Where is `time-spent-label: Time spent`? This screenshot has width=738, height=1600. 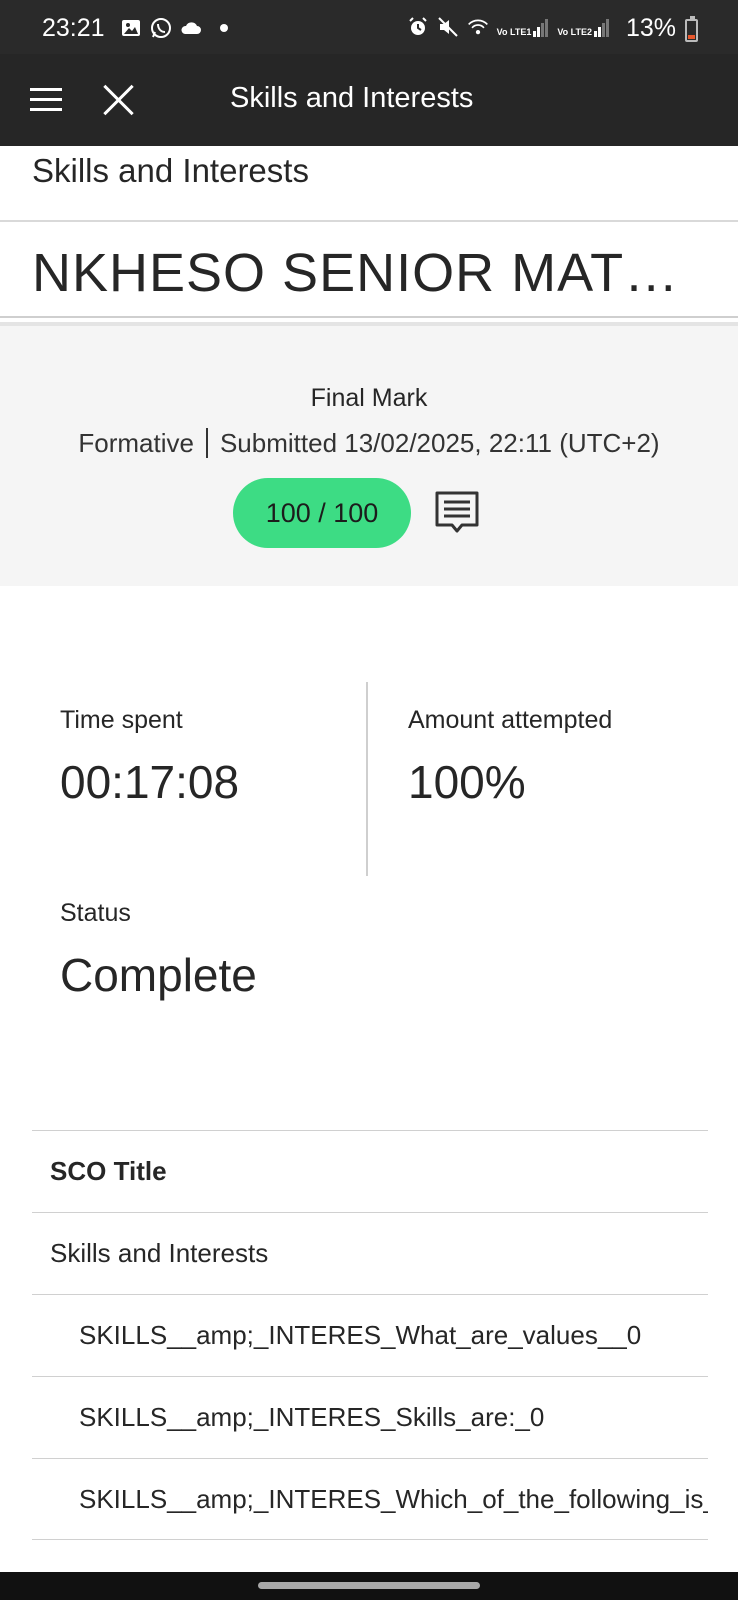
time-spent-label: Time spent is located at coordinates (121, 720).